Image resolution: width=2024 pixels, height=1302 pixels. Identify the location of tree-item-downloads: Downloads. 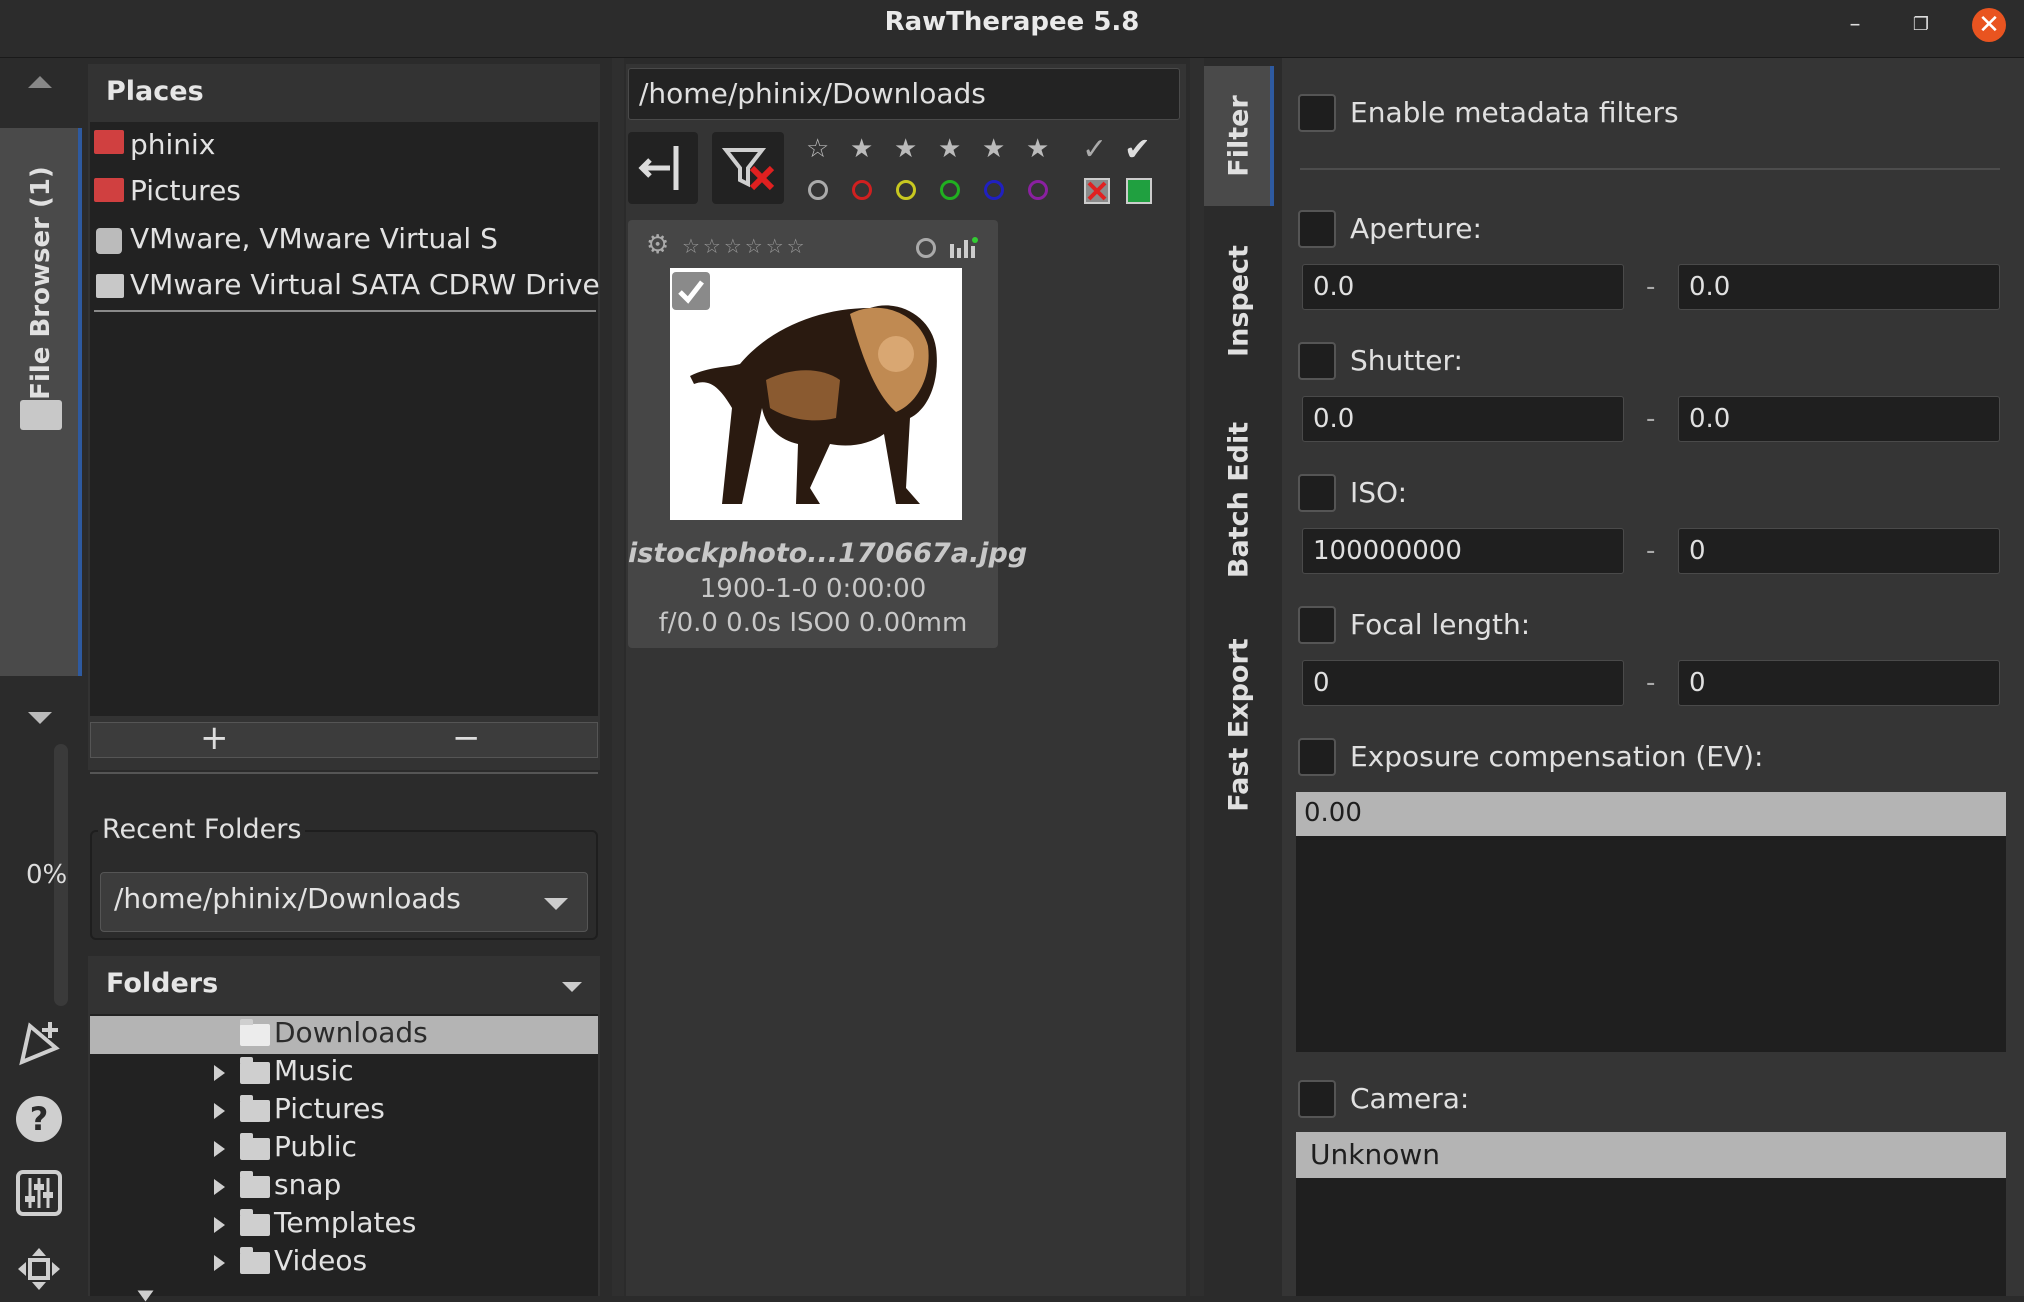
(351, 1032).